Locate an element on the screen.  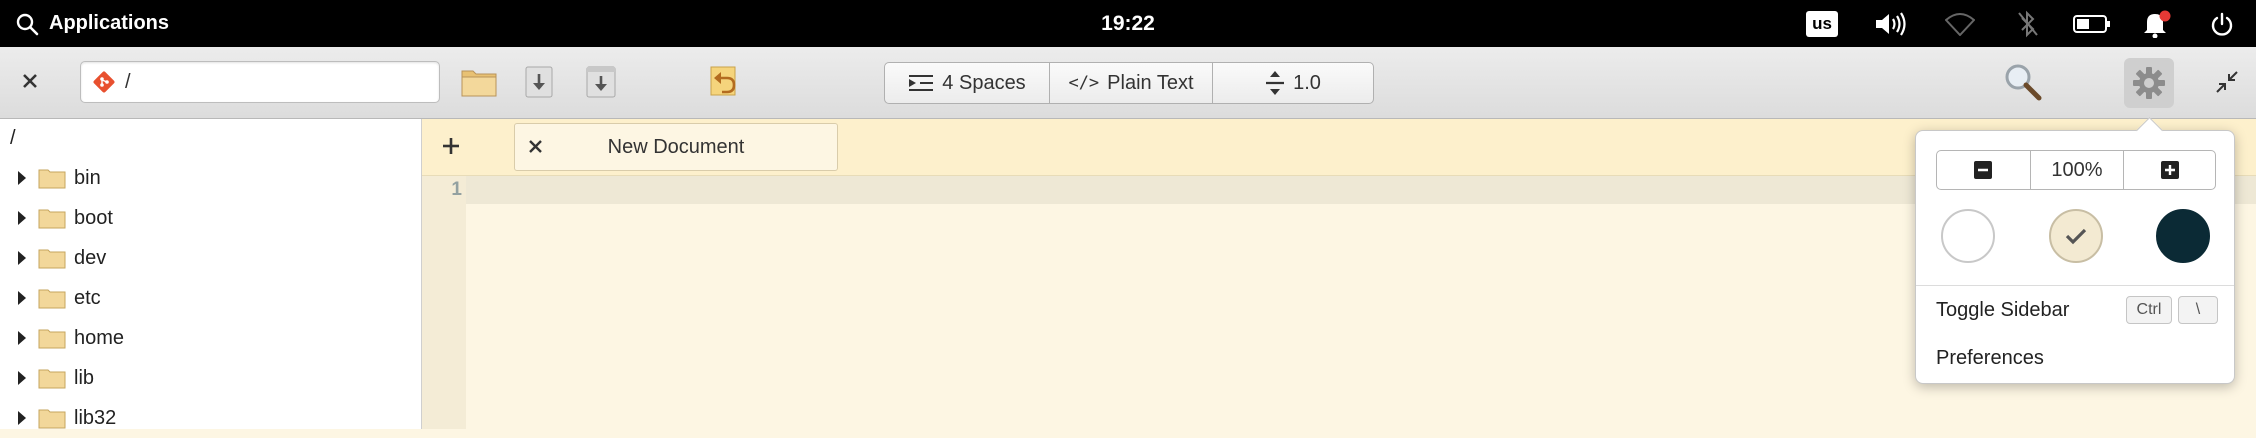
volume-icon is located at coordinates (1891, 23).